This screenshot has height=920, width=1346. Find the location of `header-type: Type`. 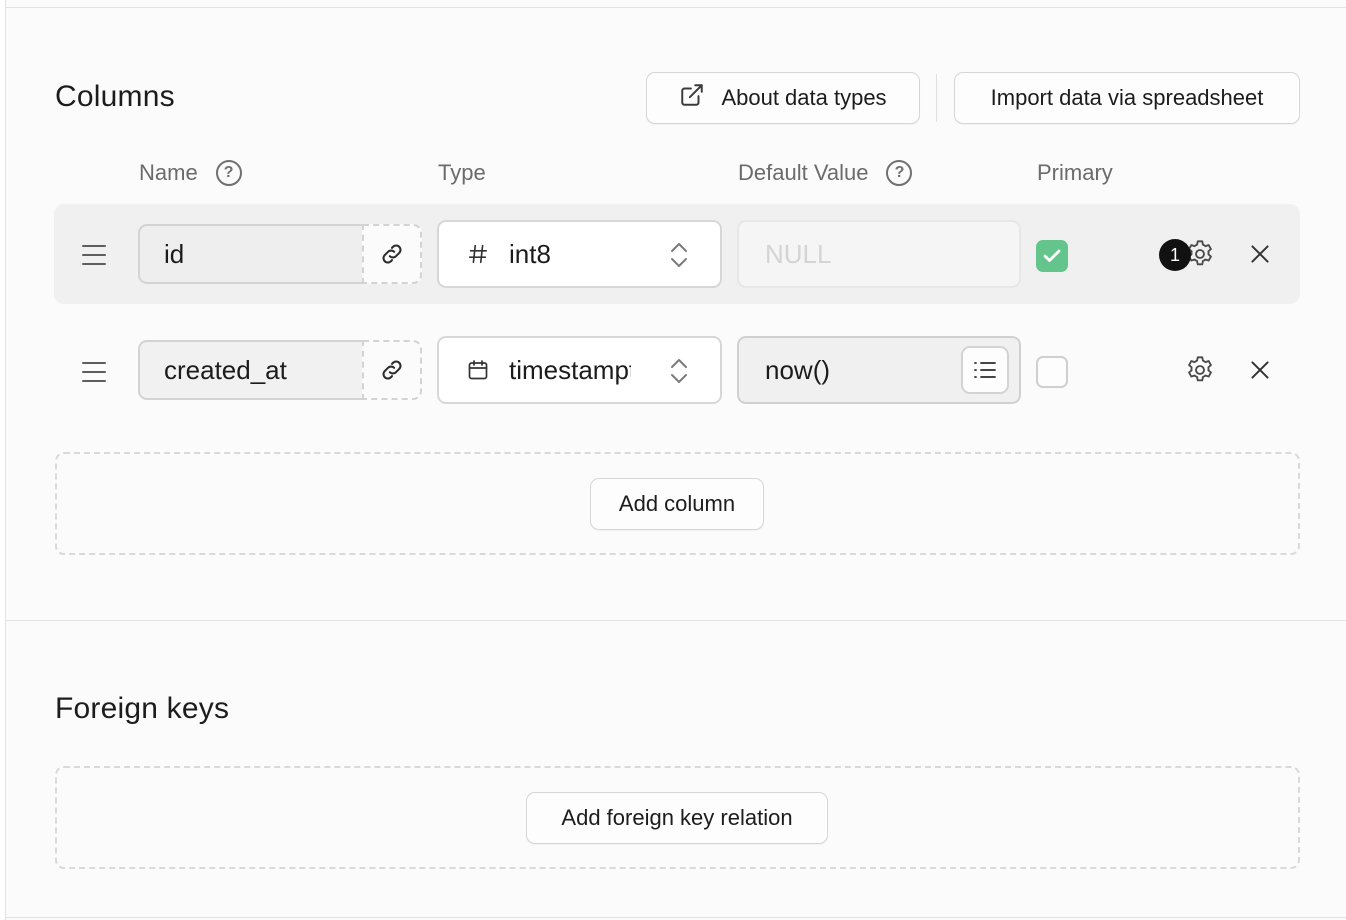

header-type: Type is located at coordinates (462, 173).